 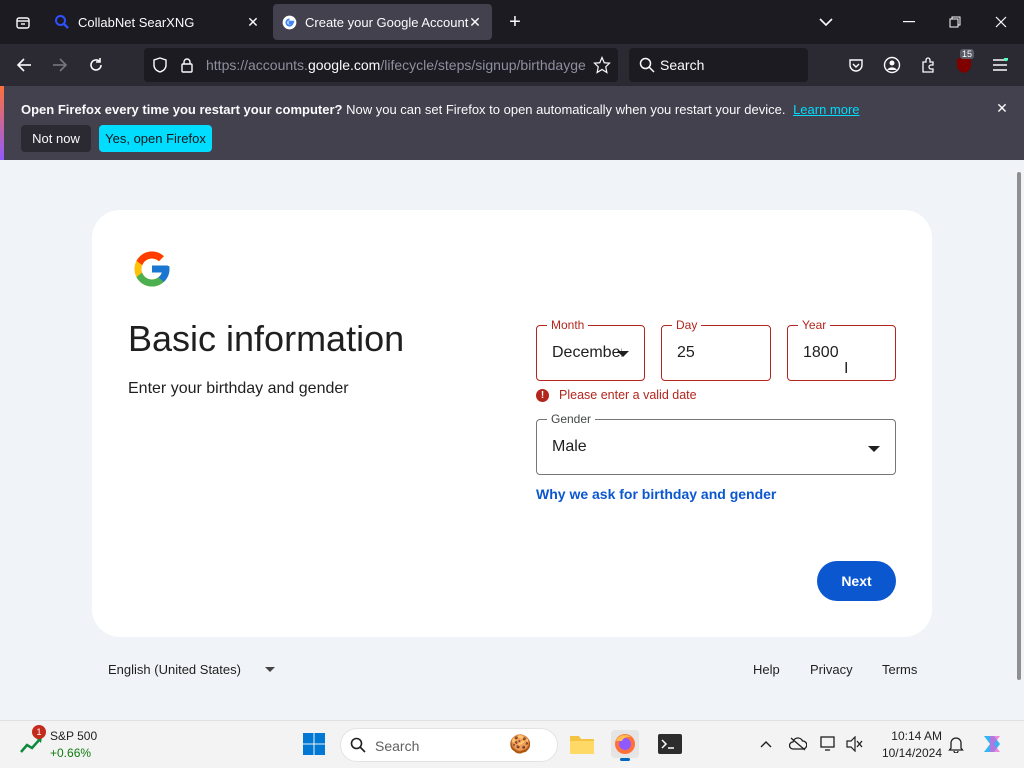 What do you see at coordinates (602, 65) in the screenshot?
I see `bookmark-star-icon` at bounding box center [602, 65].